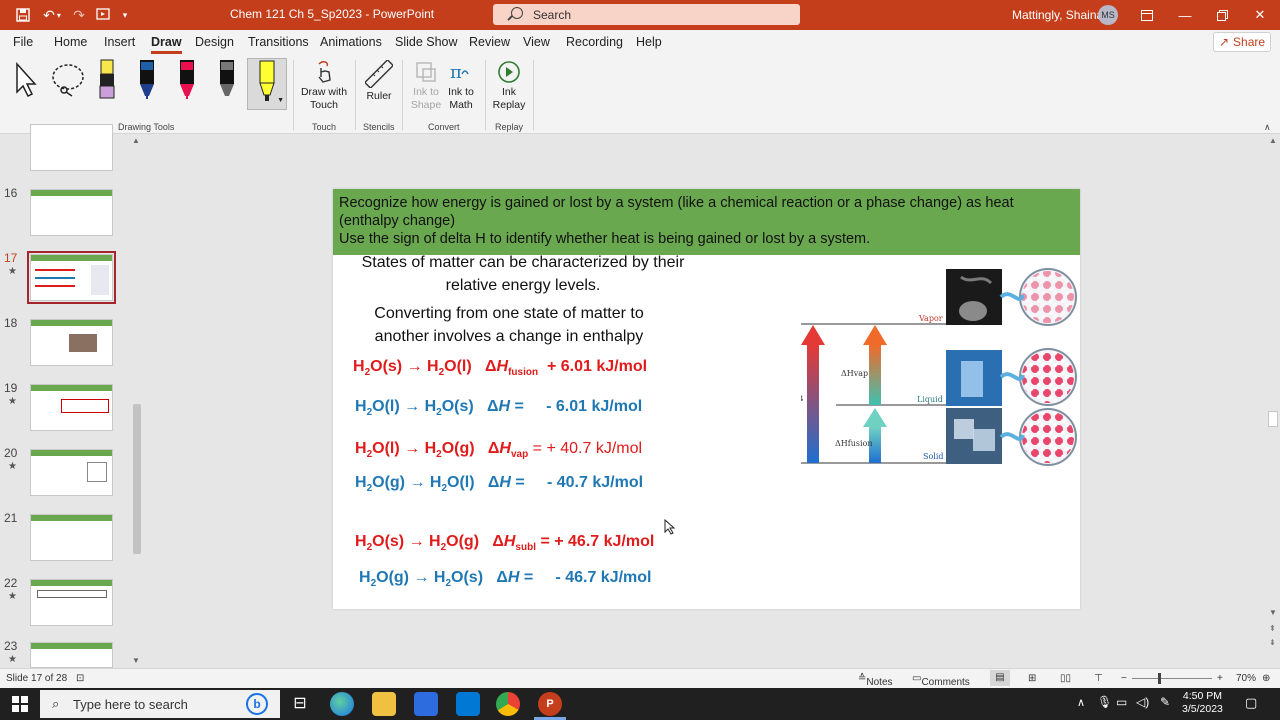 The height and width of the screenshot is (720, 1280). I want to click on notifications-icon: ▢, so click(1251, 703).